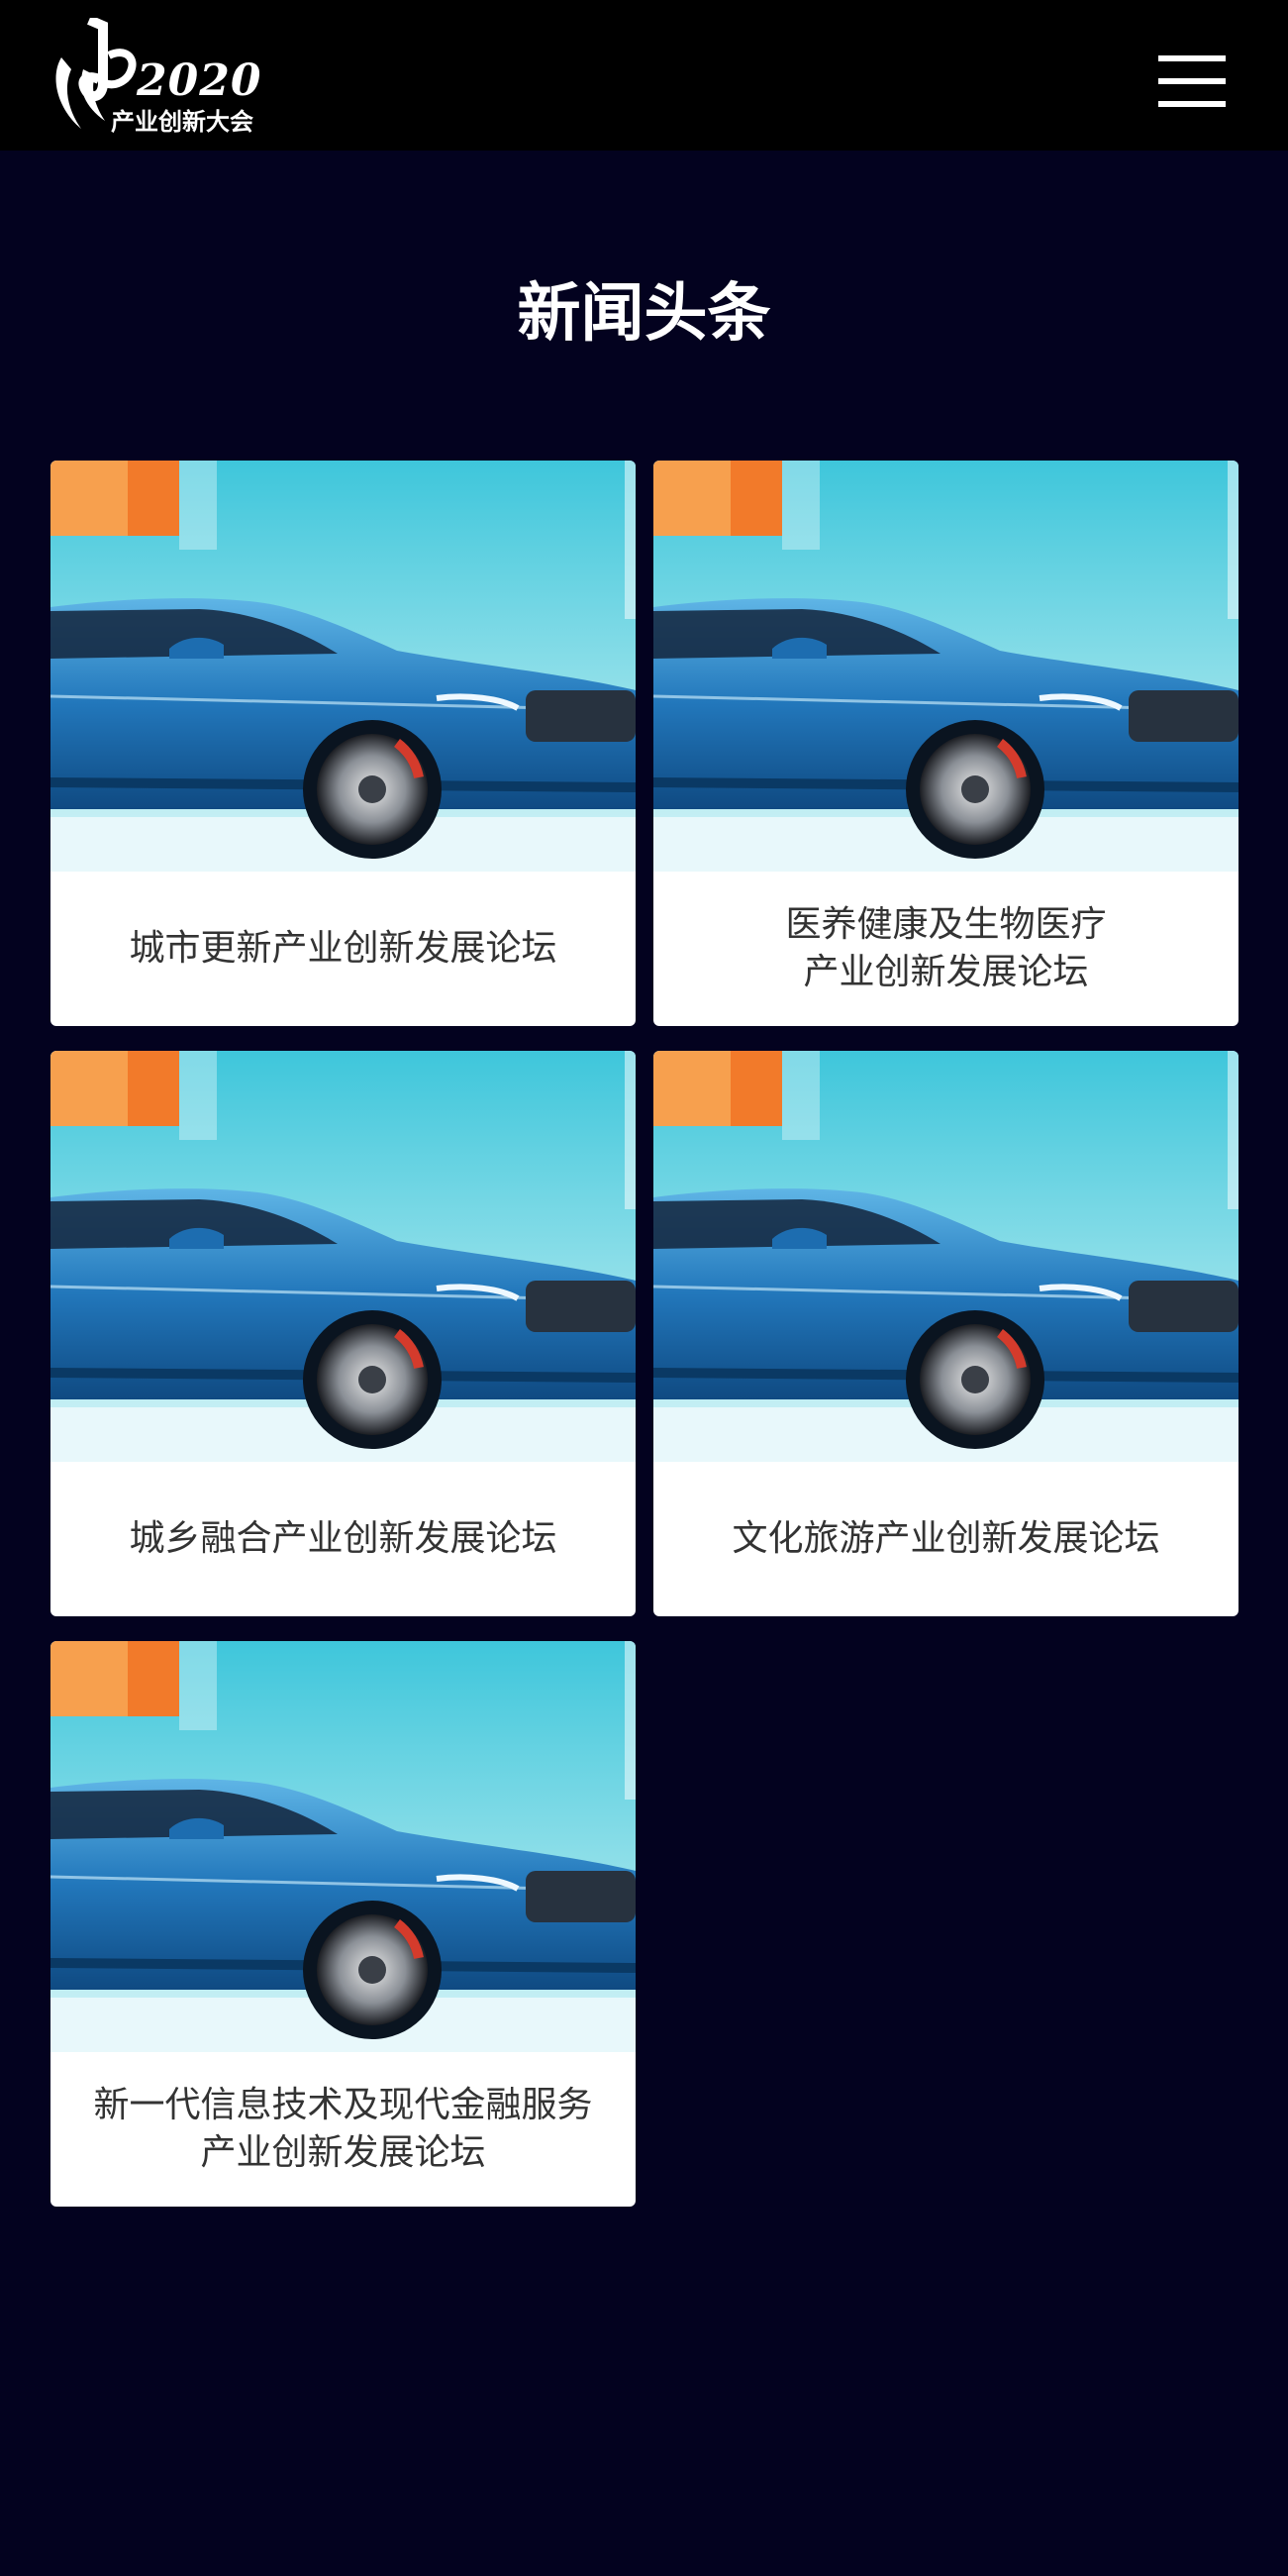 The width and height of the screenshot is (1288, 2576). What do you see at coordinates (644, 75) in the screenshot?
I see `site-header: 2020 产业创新大会` at bounding box center [644, 75].